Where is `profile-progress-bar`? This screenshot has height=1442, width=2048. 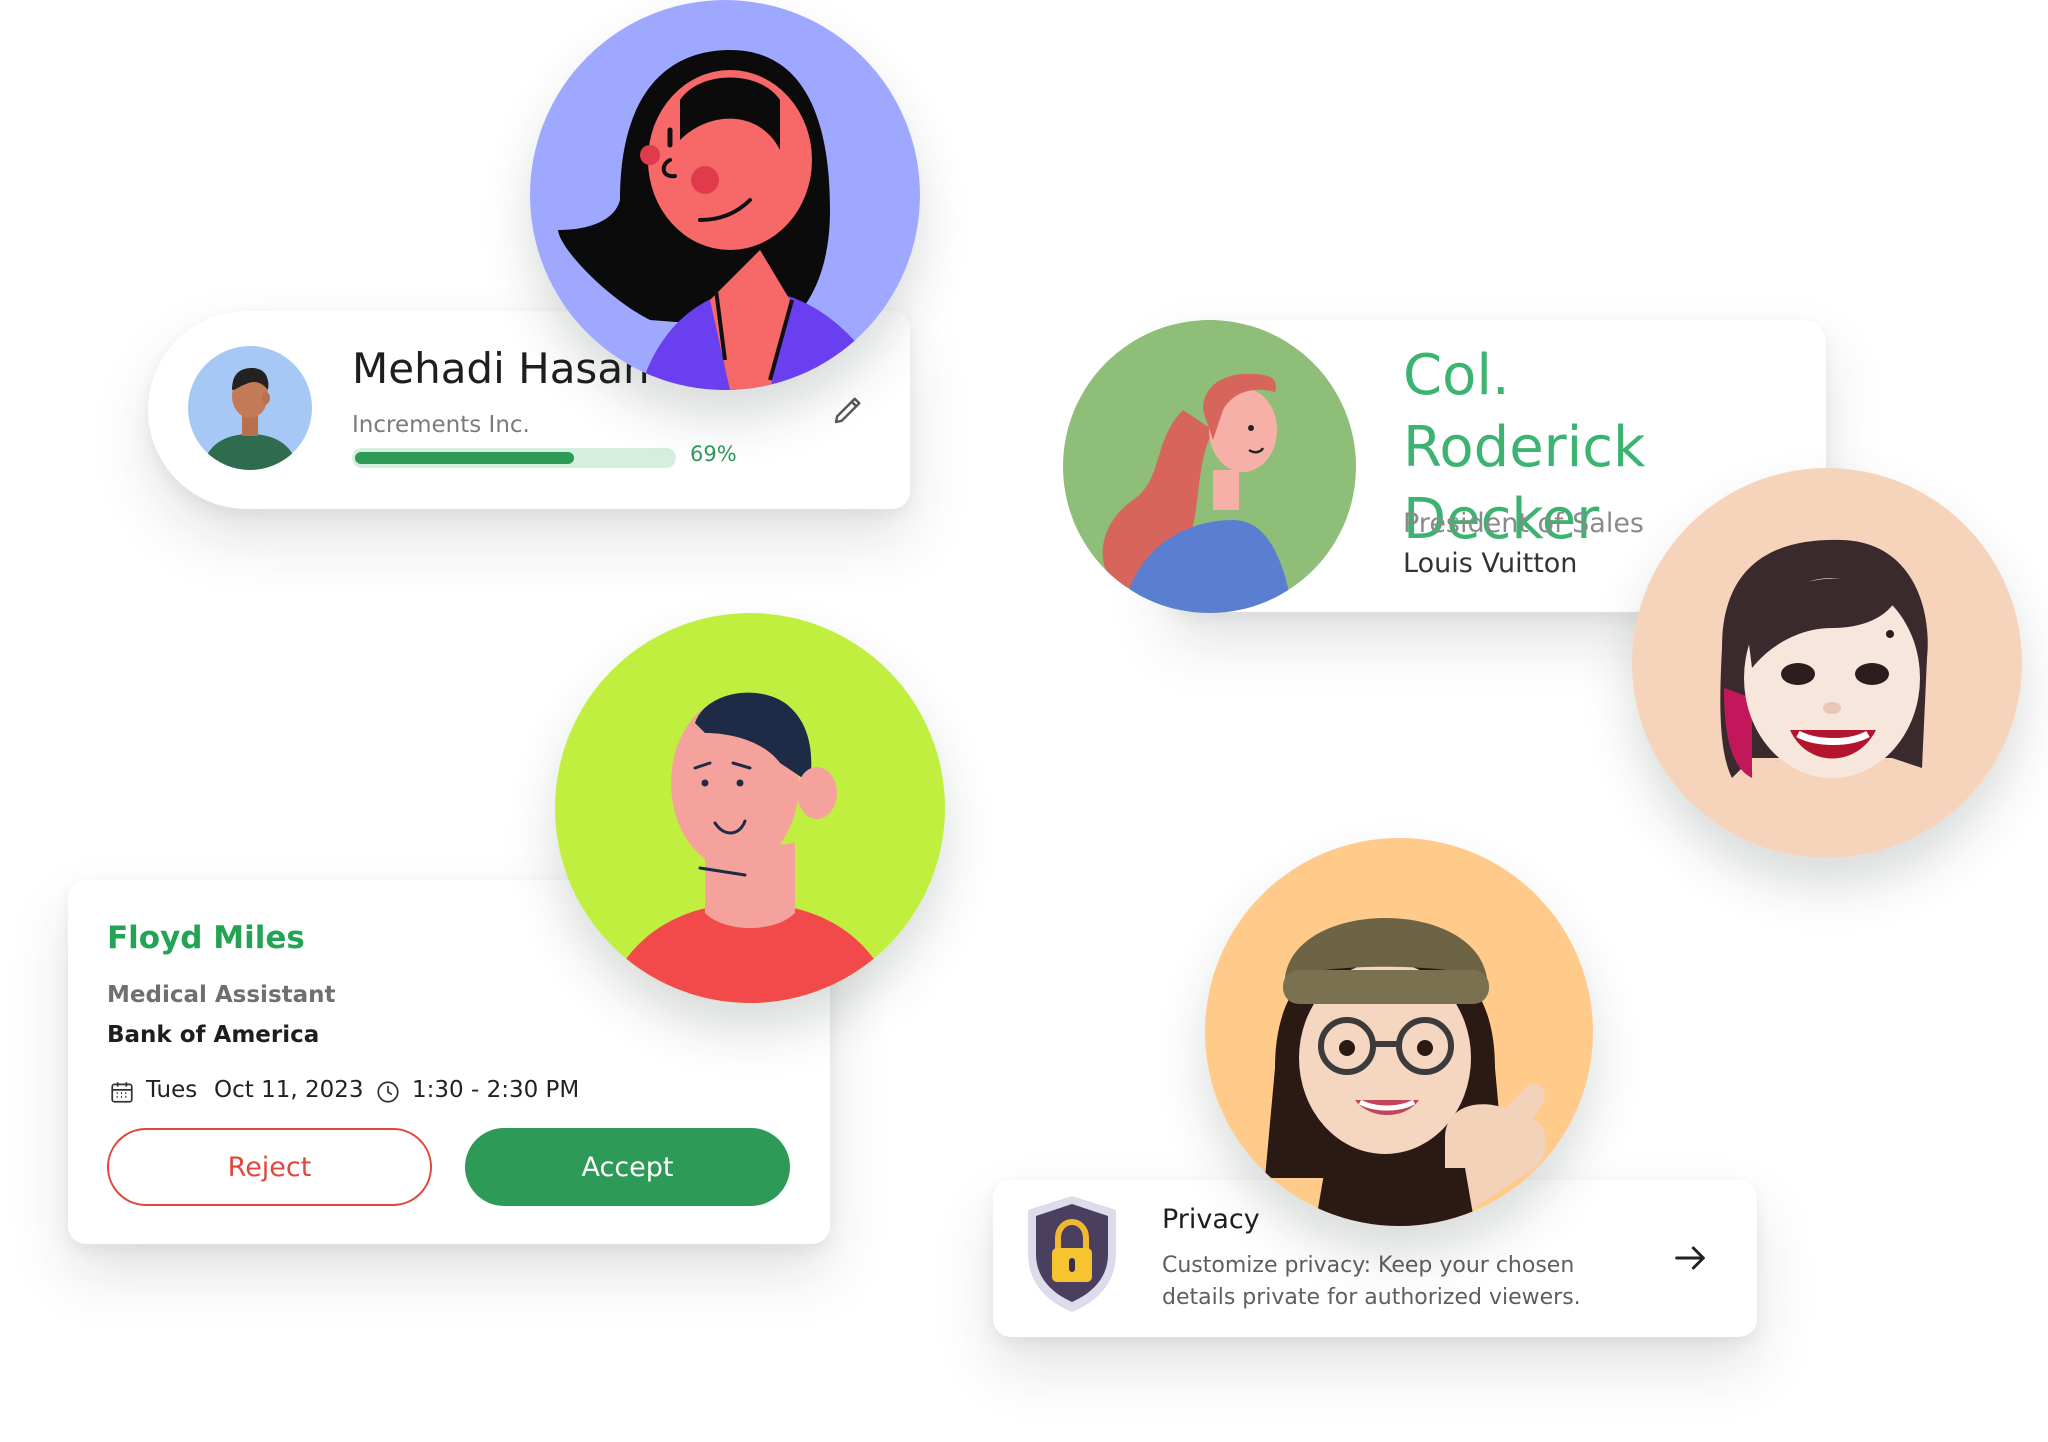 profile-progress-bar is located at coordinates (514, 458).